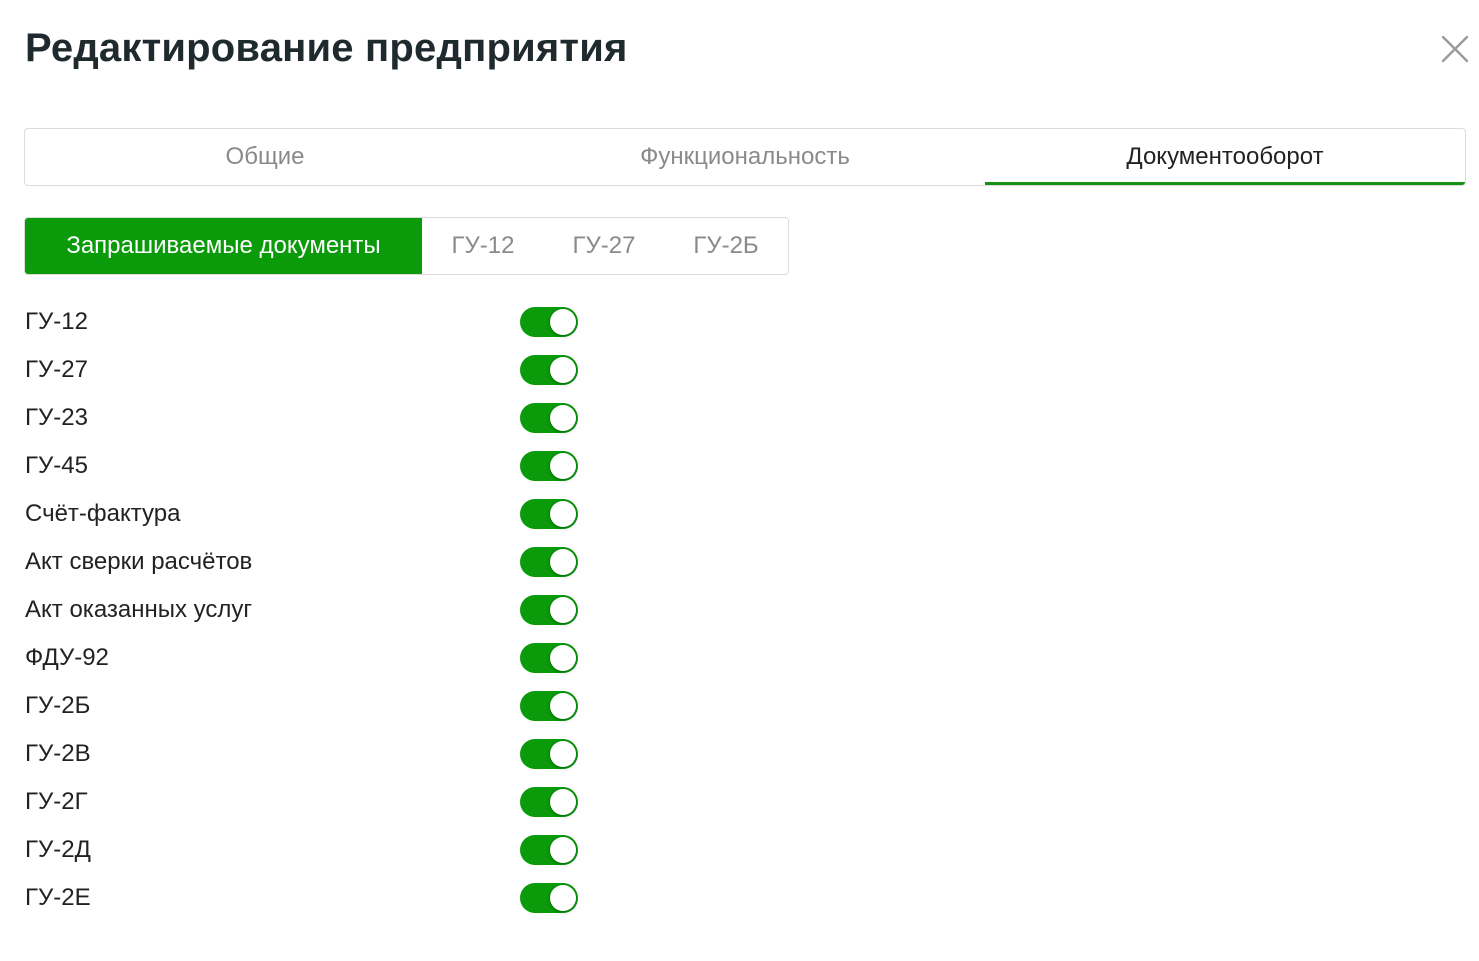  Describe the element at coordinates (325, 562) in the screenshot. I see `document-row-reconciliation-act: Акт сверки расчётов` at that location.